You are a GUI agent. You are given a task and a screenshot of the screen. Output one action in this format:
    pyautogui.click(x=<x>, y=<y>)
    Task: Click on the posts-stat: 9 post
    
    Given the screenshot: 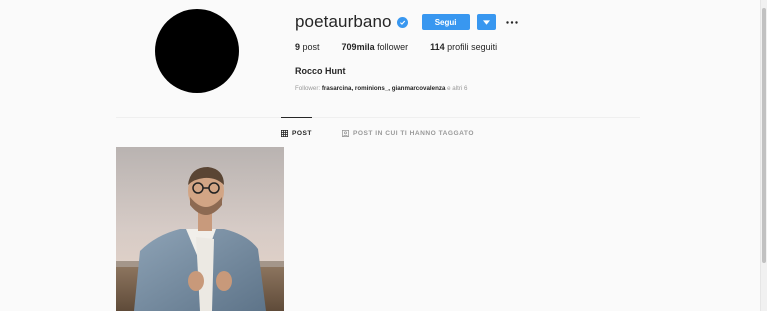 What is the action you would take?
    pyautogui.click(x=307, y=47)
    